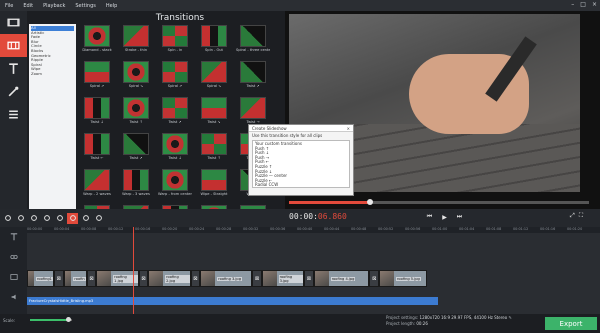 Image resolution: width=600 pixels, height=333 pixels. I want to click on transition-tile: Spiral ↘, so click(214, 77).